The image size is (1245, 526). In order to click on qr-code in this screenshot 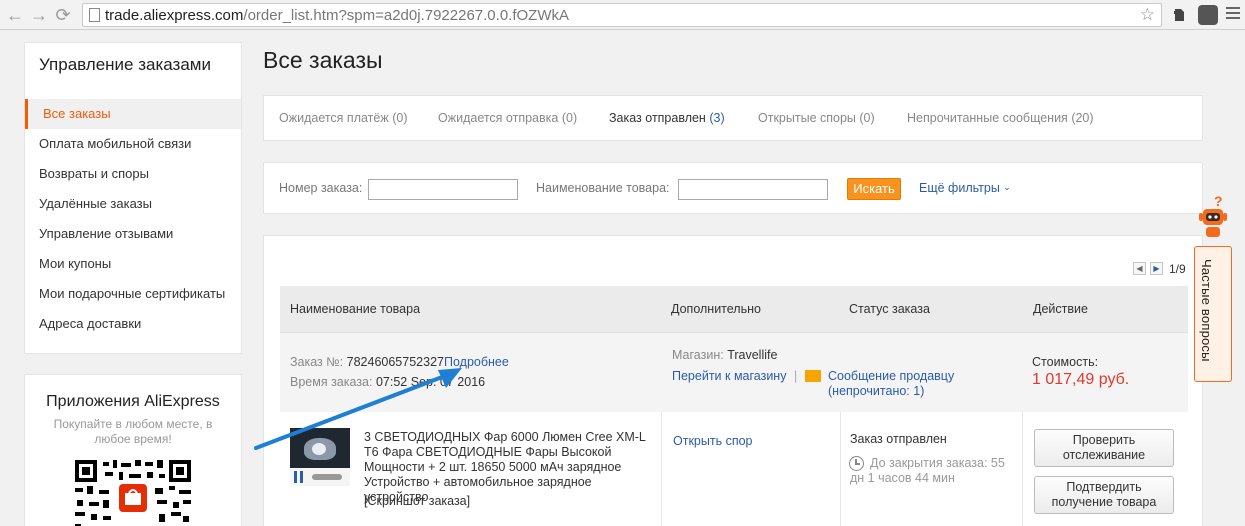, I will do `click(133, 493)`.